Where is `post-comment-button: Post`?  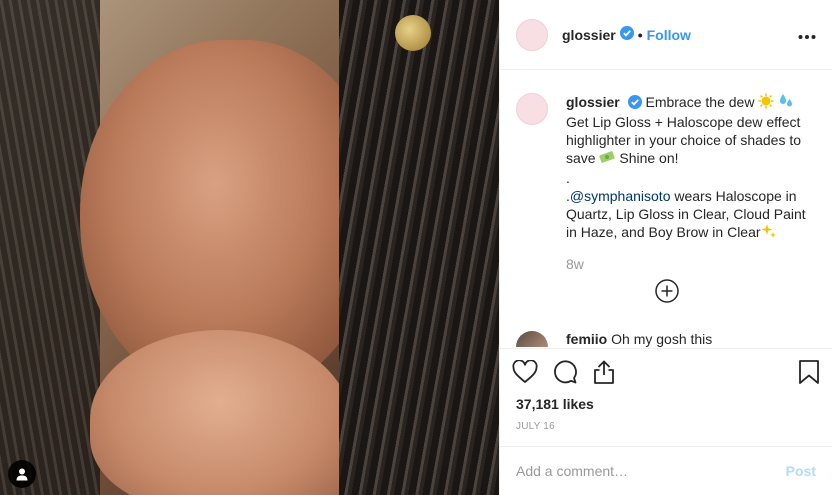 post-comment-button: Post is located at coordinates (801, 471).